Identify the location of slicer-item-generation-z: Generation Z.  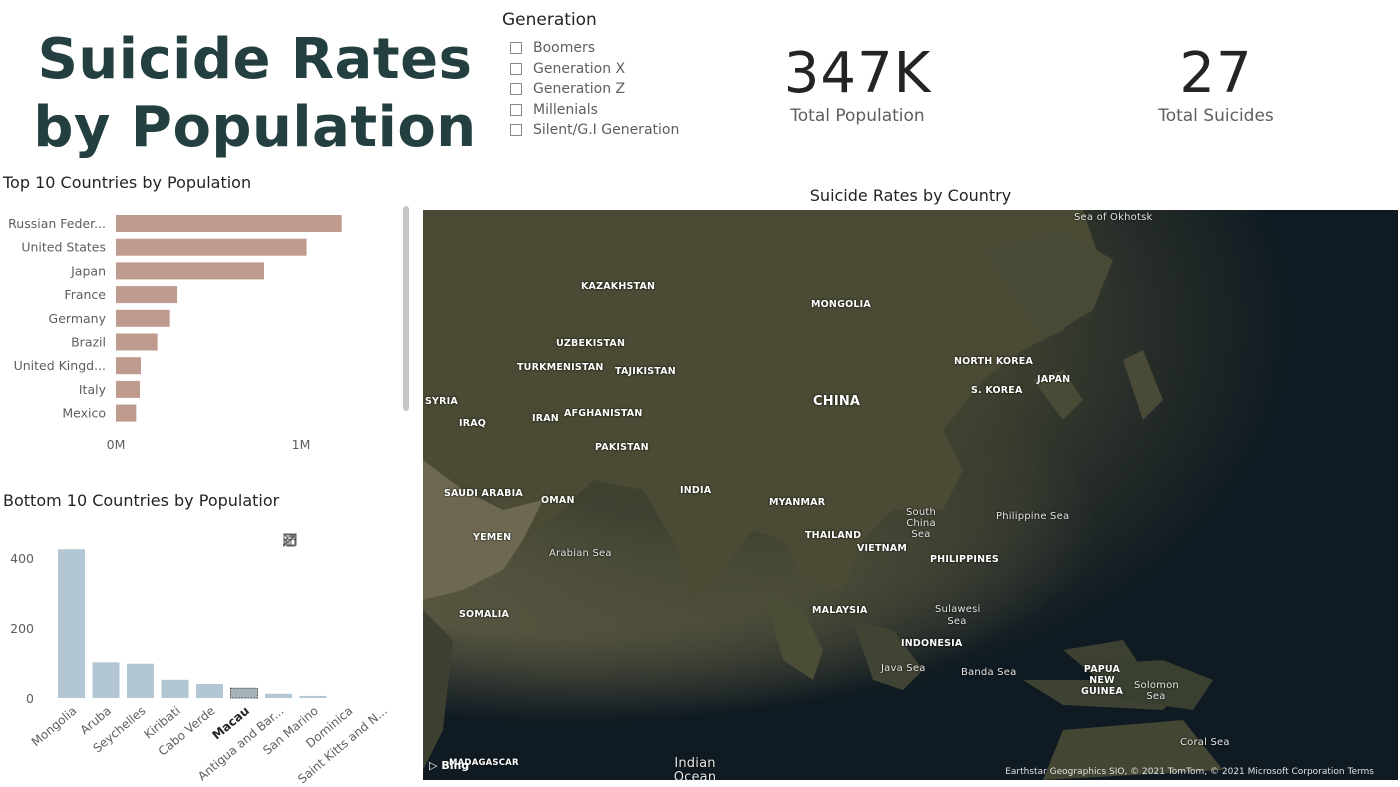
(622, 89).